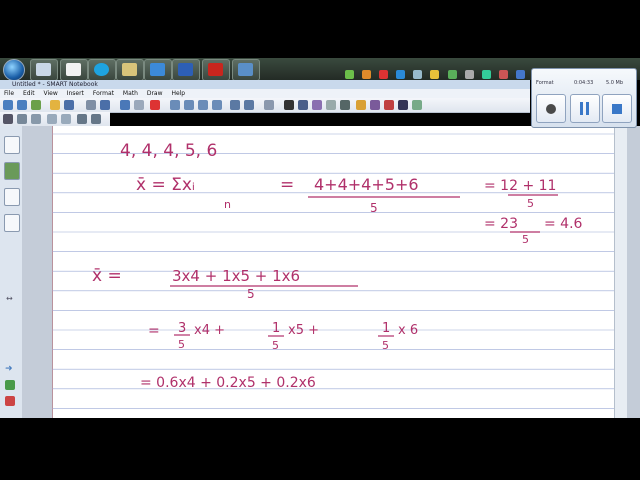  I want to click on total-numerator: = 23, so click(501, 224).